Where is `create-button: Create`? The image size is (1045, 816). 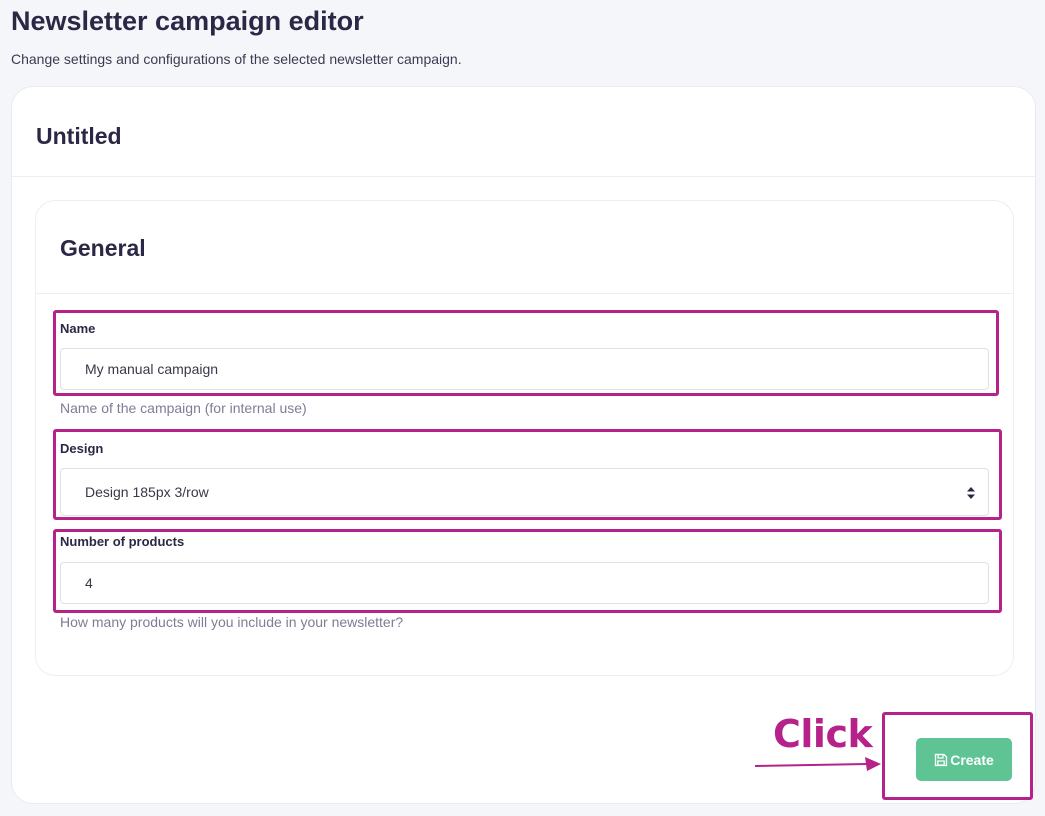 create-button: Create is located at coordinates (964, 759).